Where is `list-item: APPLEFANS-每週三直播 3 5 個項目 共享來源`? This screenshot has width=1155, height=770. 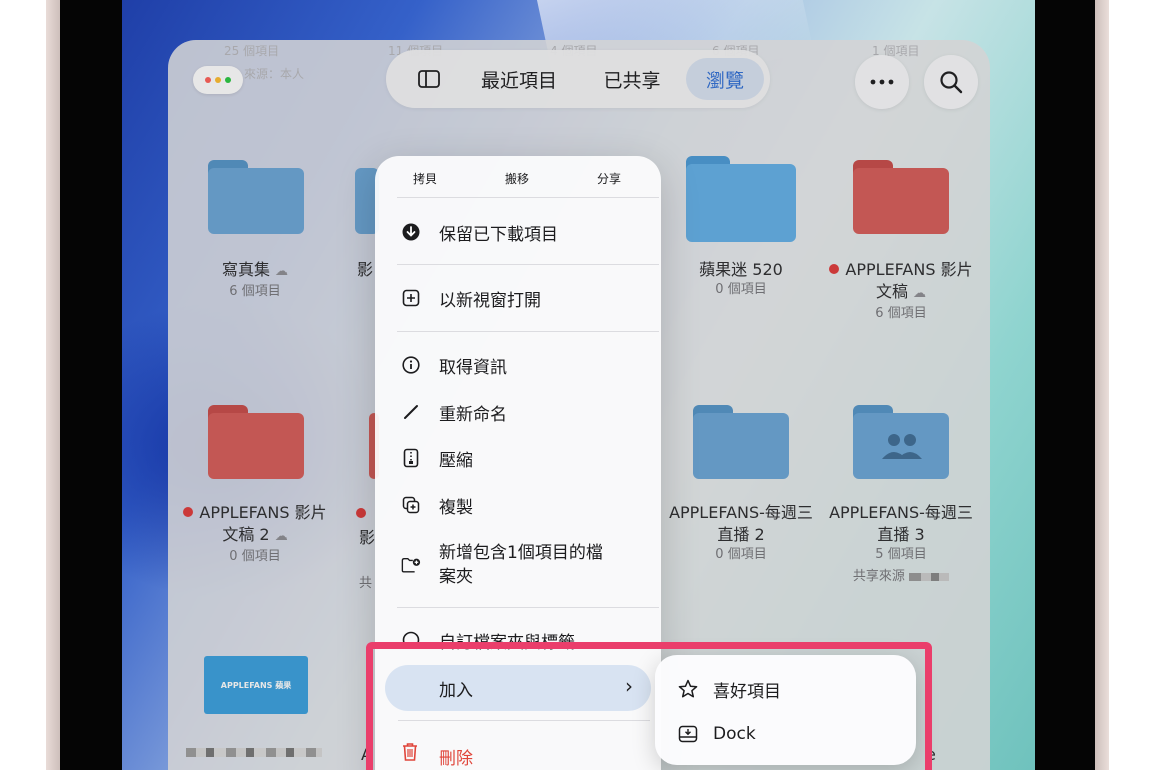 list-item: APPLEFANS-每週三直播 3 5 個項目 共享來源 is located at coordinates (901, 544).